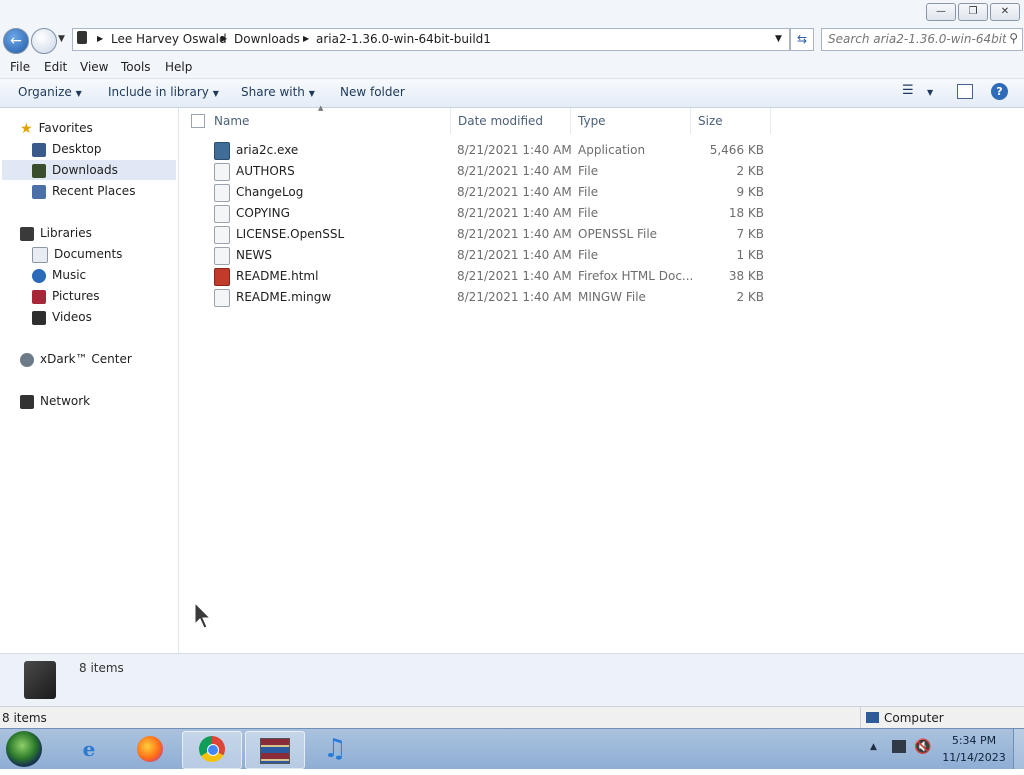 Image resolution: width=1024 pixels, height=775 pixels. What do you see at coordinates (899, 746) in the screenshot?
I see `network-tray-icon` at bounding box center [899, 746].